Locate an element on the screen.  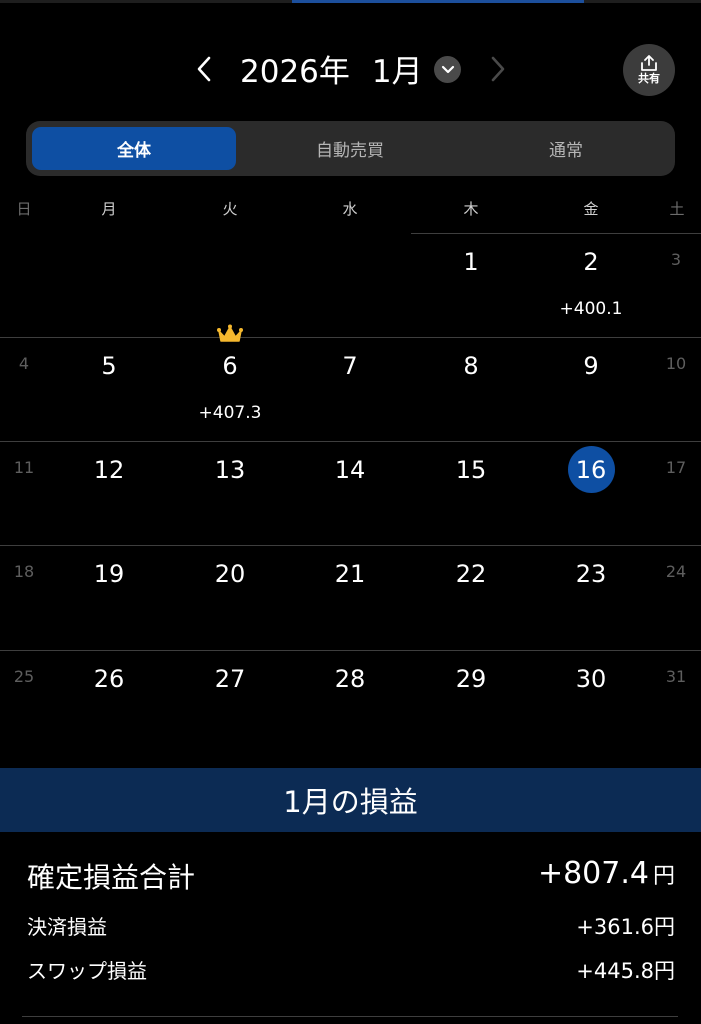
swap-profit-value: +445.8円 is located at coordinates (625, 971).